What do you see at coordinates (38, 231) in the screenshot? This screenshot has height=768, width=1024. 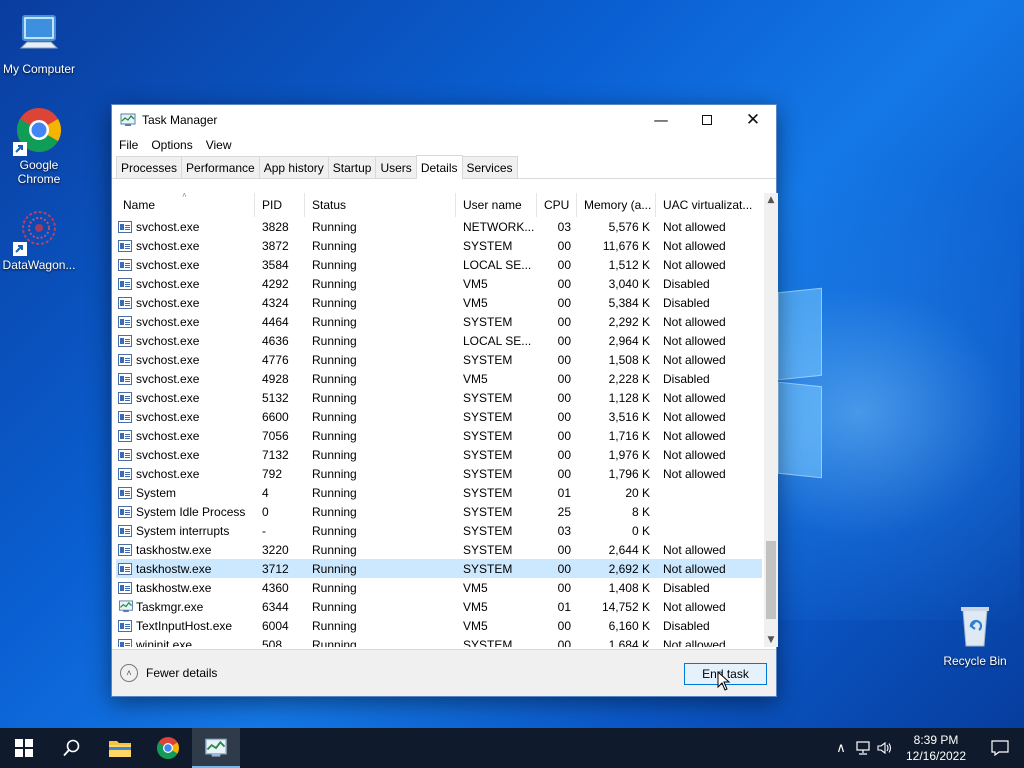 I see `datawagon-icon` at bounding box center [38, 231].